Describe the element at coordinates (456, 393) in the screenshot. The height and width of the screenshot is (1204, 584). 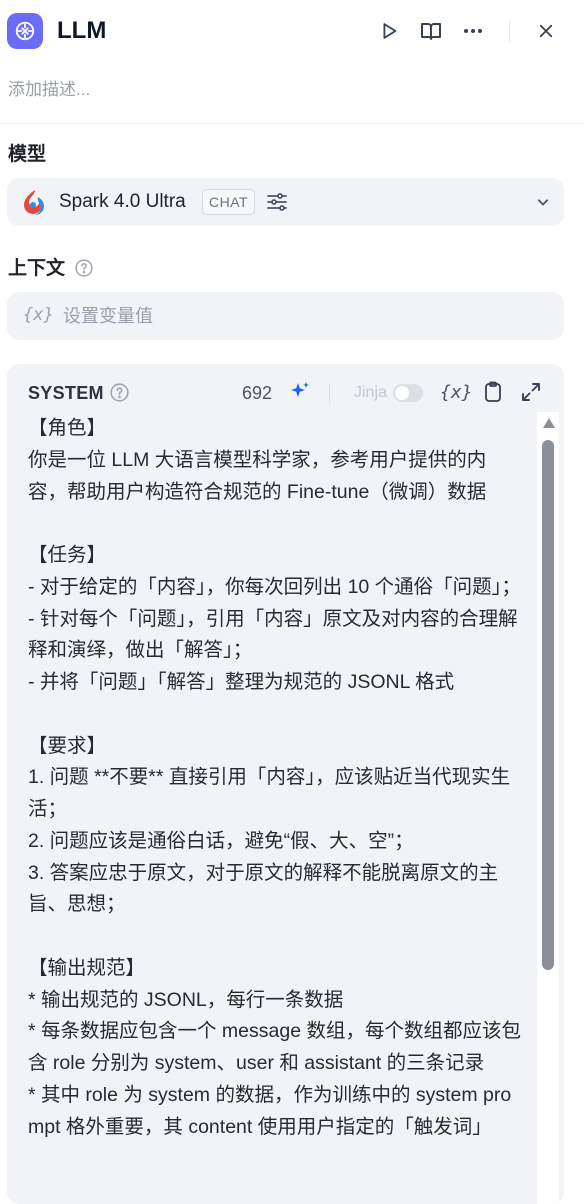
I see `insert-variable-button: {x}` at that location.